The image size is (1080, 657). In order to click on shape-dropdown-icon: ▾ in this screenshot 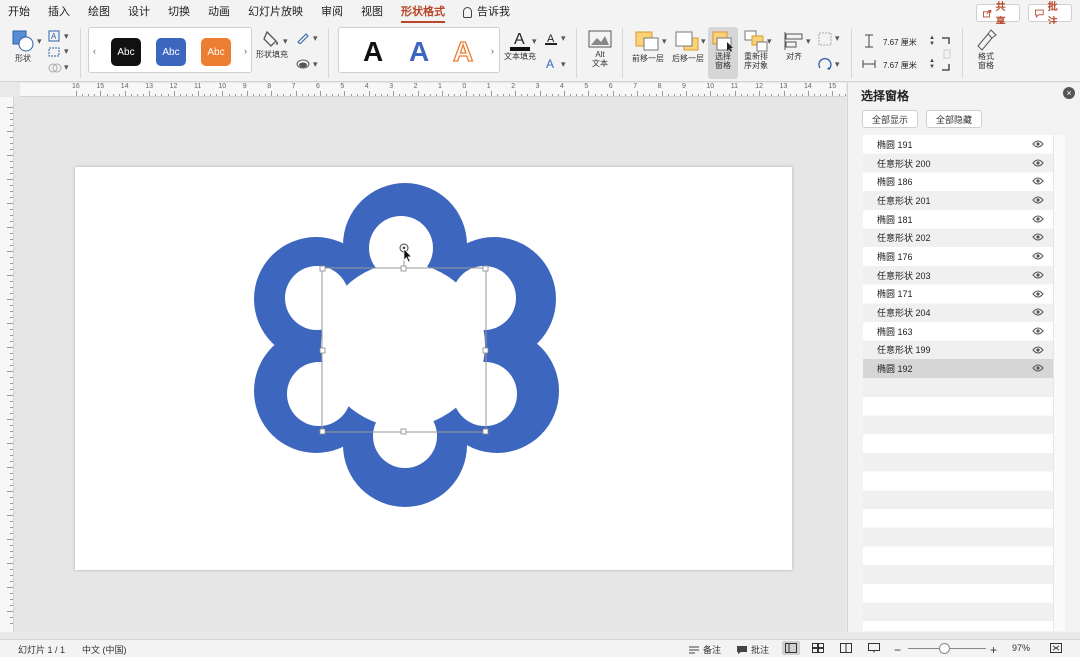, I will do `click(39, 41)`.